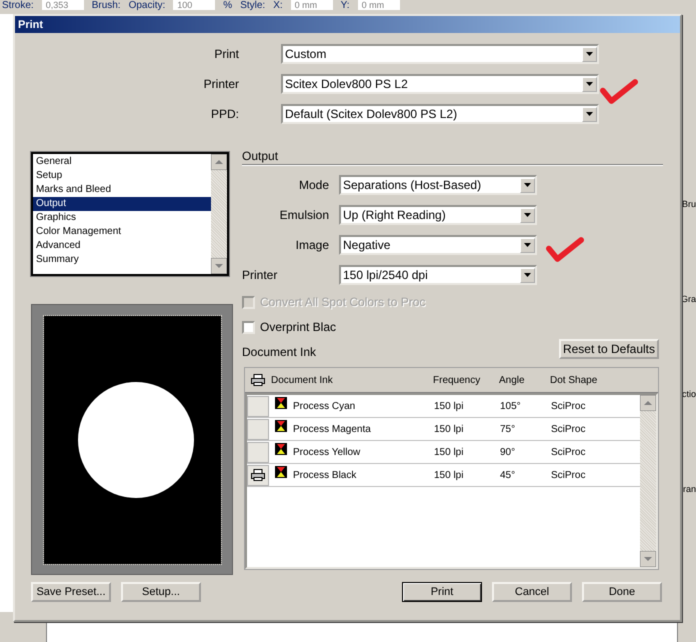 The image size is (696, 642). Describe the element at coordinates (345, 6) in the screenshot. I see `toolbar-label: Y:` at that location.